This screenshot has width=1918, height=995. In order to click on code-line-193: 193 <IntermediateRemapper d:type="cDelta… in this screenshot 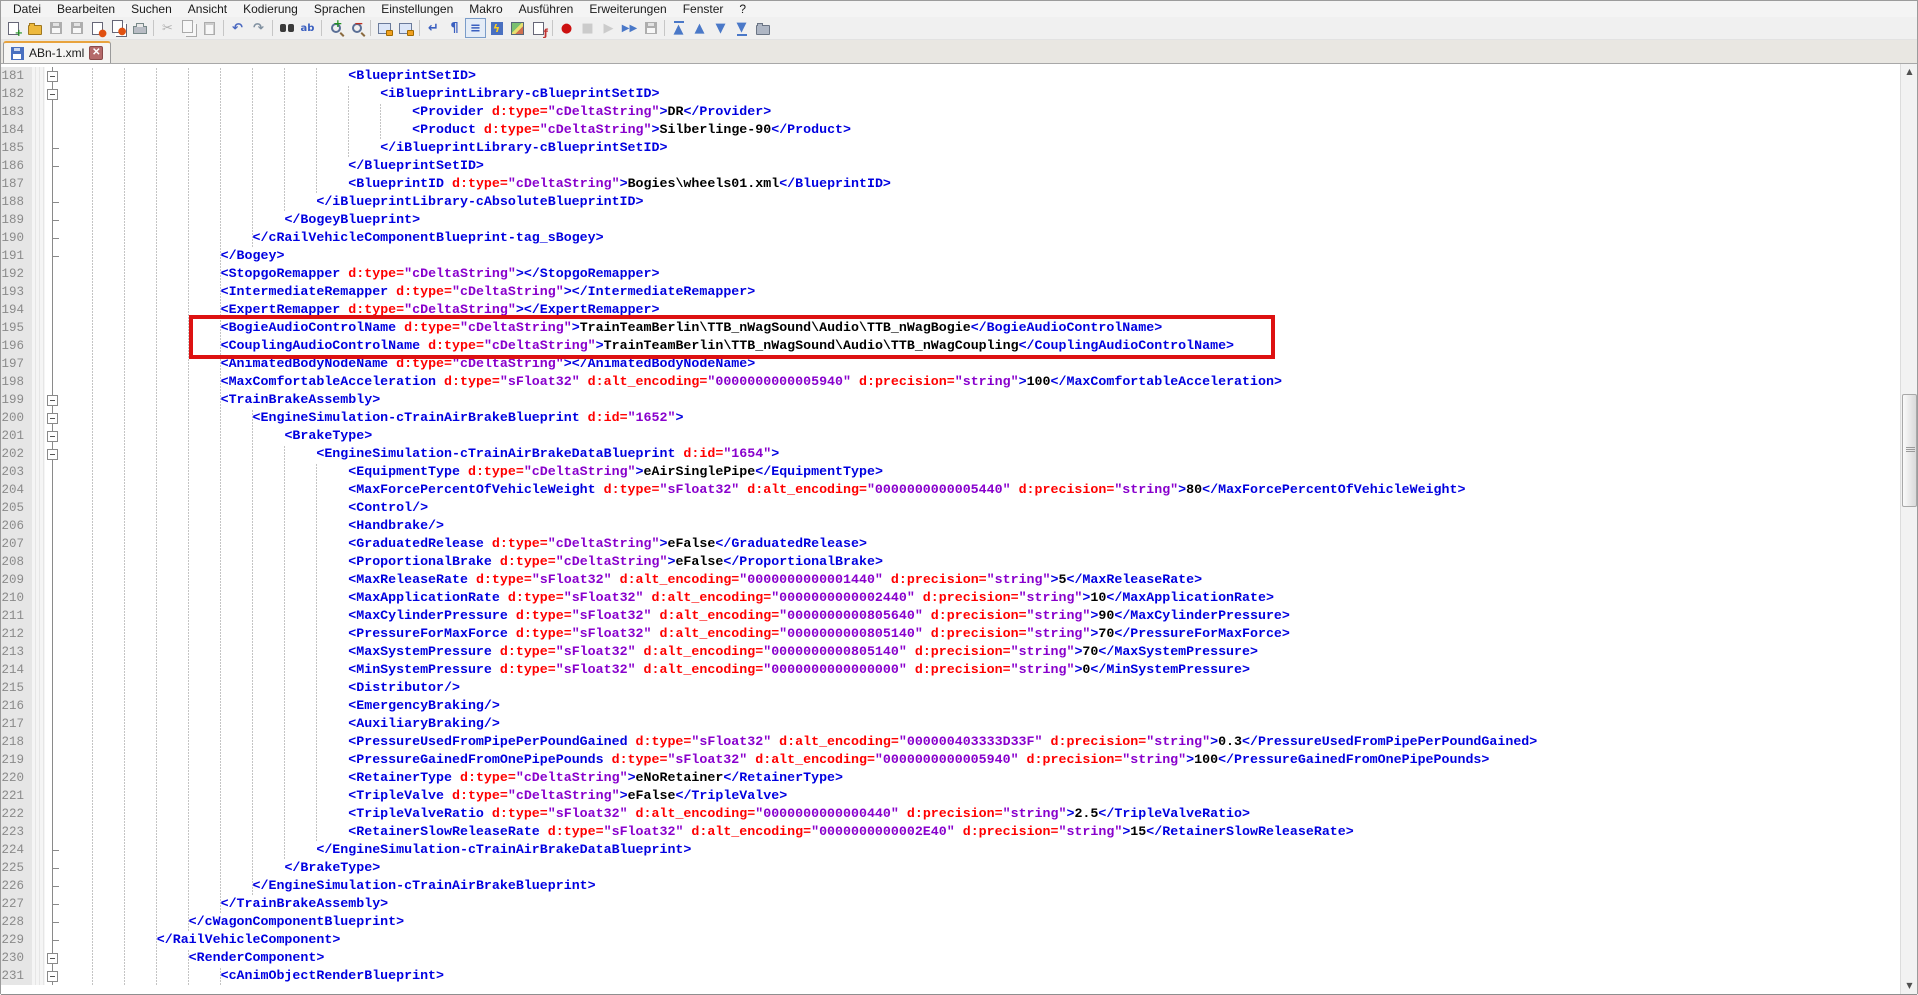, I will do `click(950, 292)`.